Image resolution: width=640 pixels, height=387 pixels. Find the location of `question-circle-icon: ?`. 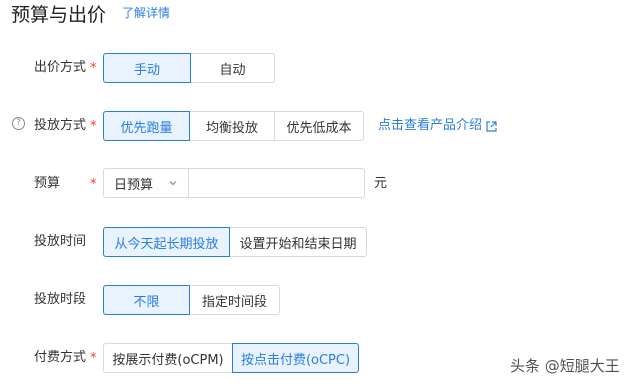

question-circle-icon: ? is located at coordinates (18, 123).